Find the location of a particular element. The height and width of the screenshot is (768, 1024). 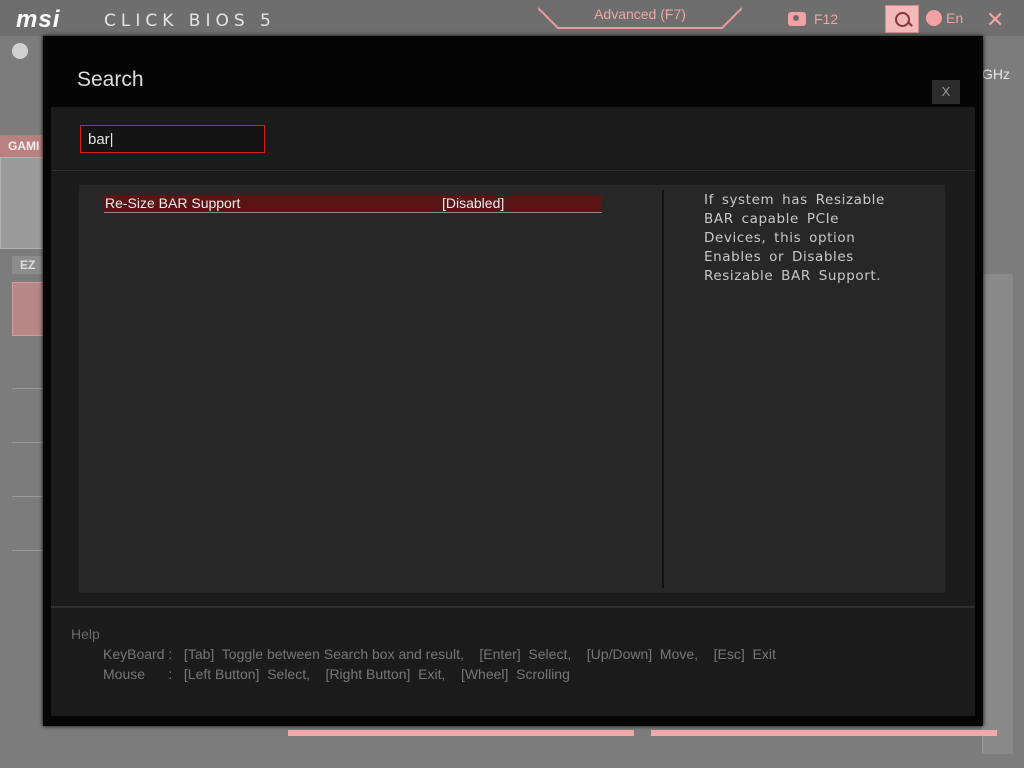

dialog-close-button: X is located at coordinates (946, 92).